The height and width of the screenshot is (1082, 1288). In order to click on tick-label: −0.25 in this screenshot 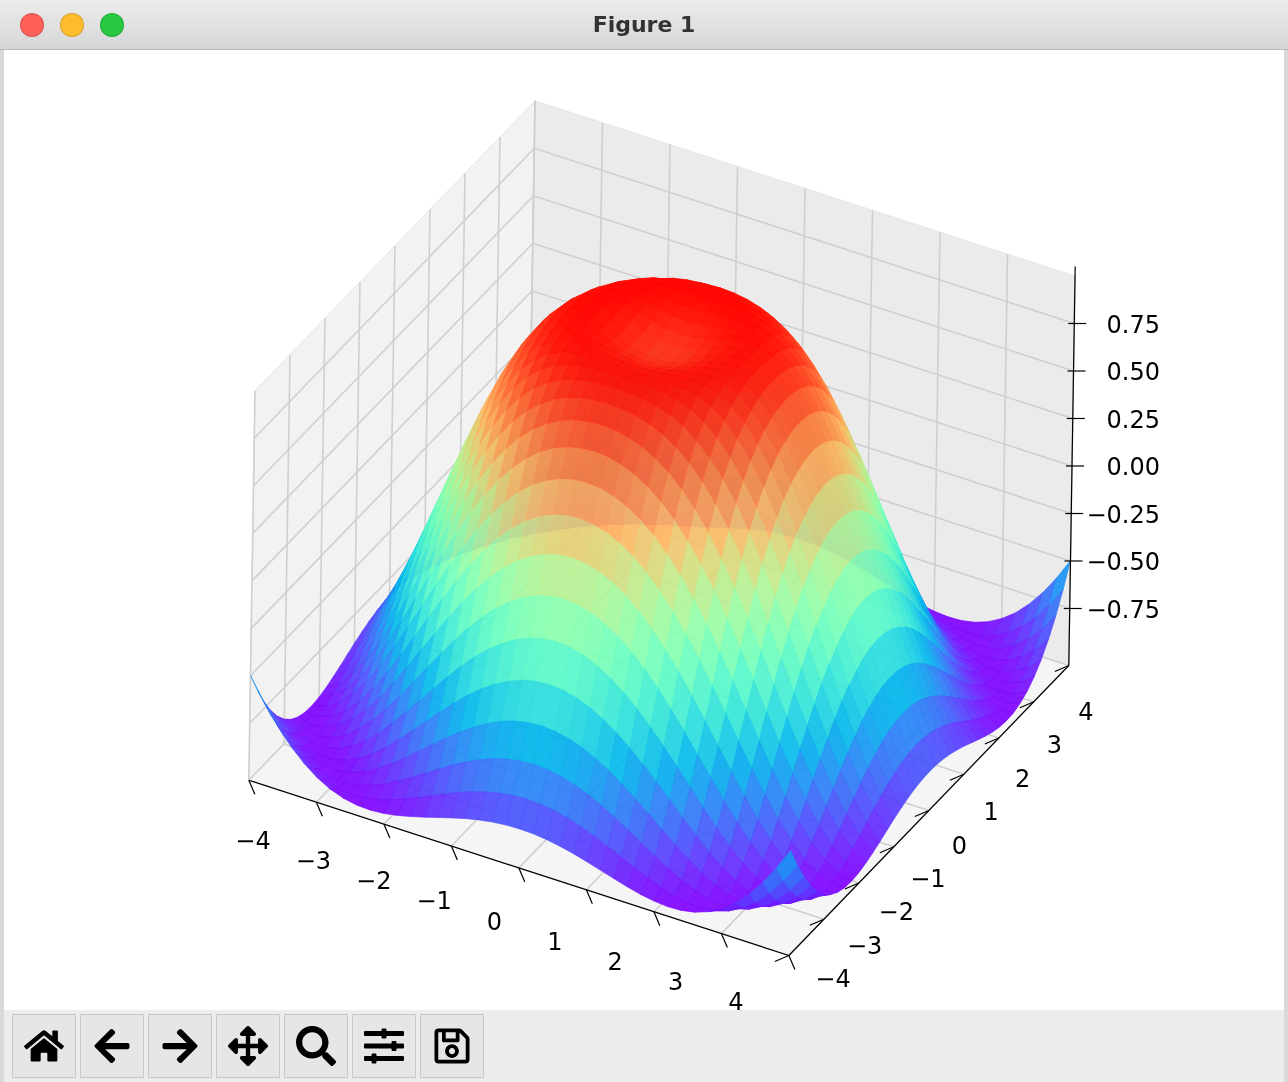, I will do `click(1123, 514)`.